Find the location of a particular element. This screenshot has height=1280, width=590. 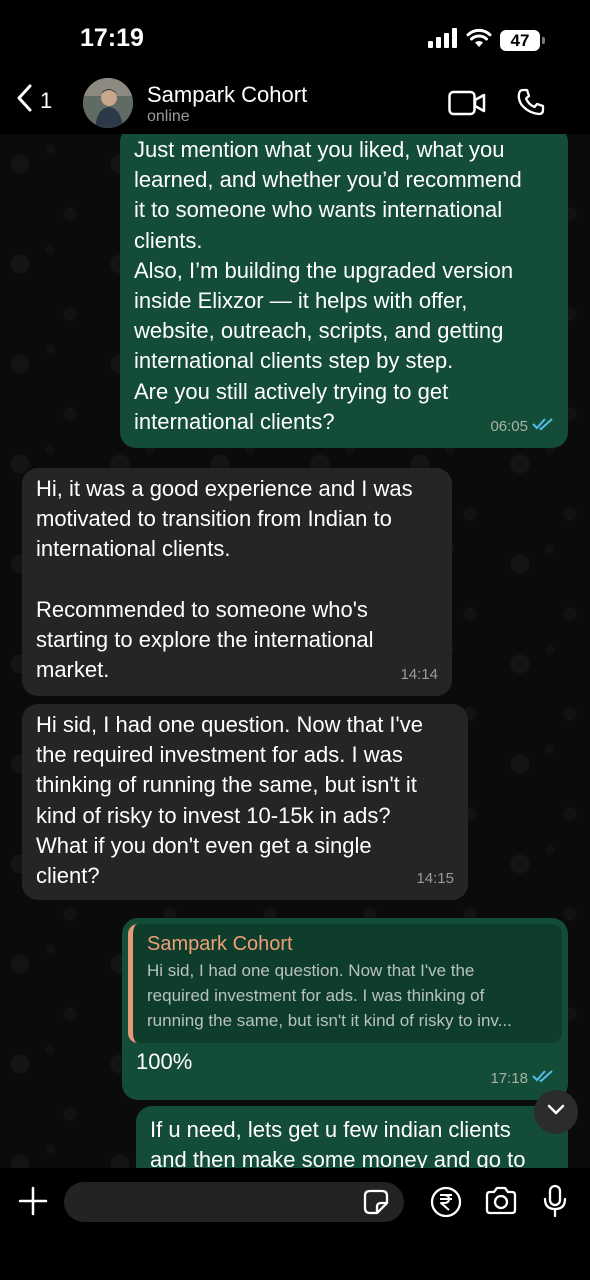

video-call-icon is located at coordinates (467, 105).